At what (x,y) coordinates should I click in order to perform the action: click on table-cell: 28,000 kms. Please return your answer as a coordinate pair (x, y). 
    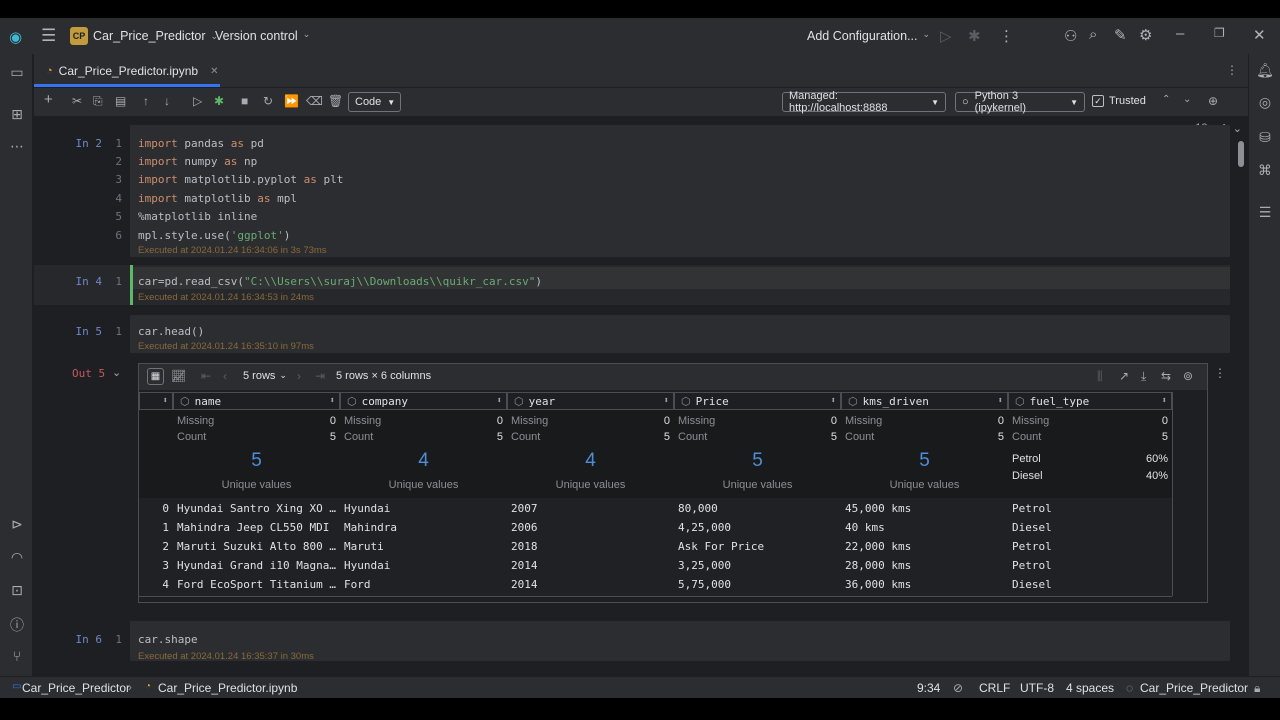
    Looking at the image, I should click on (925, 565).